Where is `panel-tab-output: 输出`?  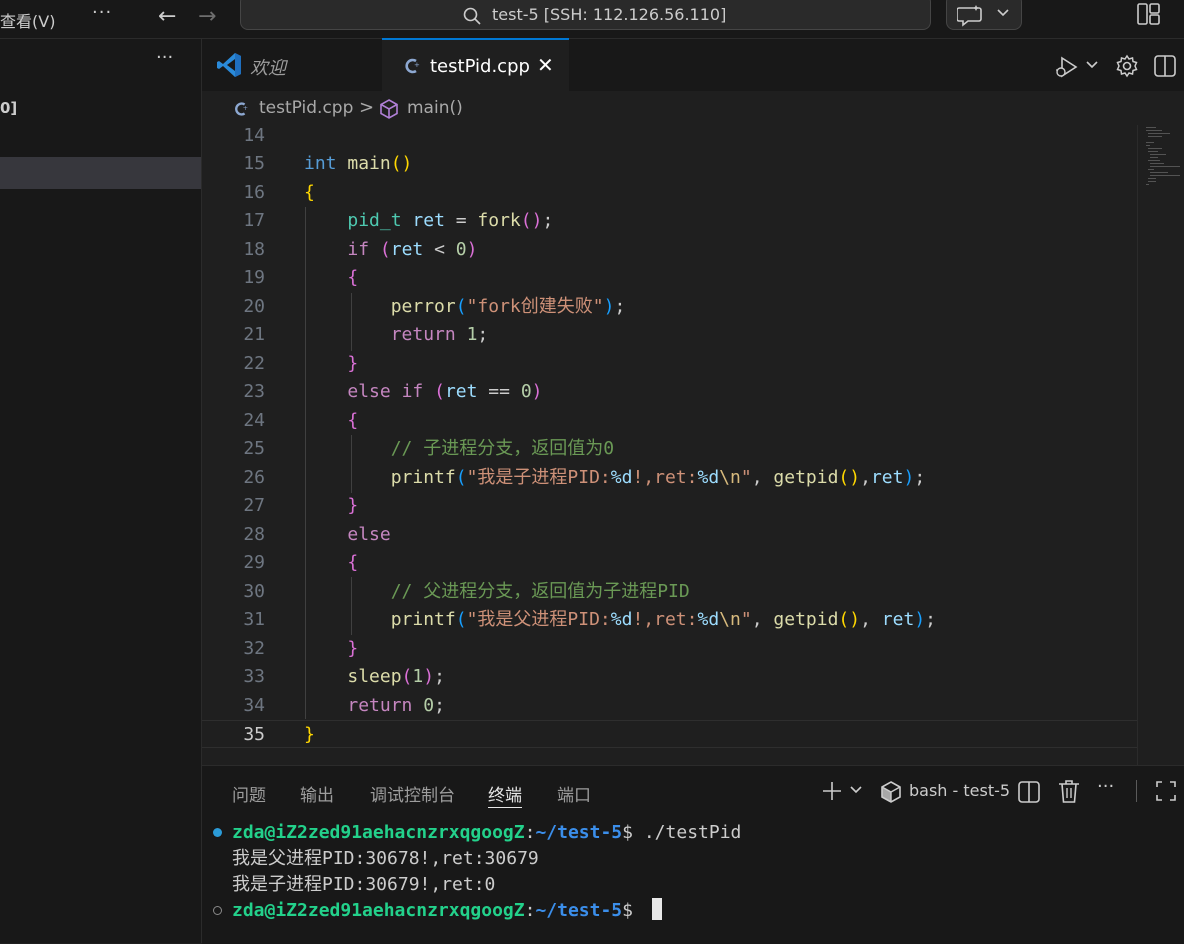 panel-tab-output: 输出 is located at coordinates (317, 793).